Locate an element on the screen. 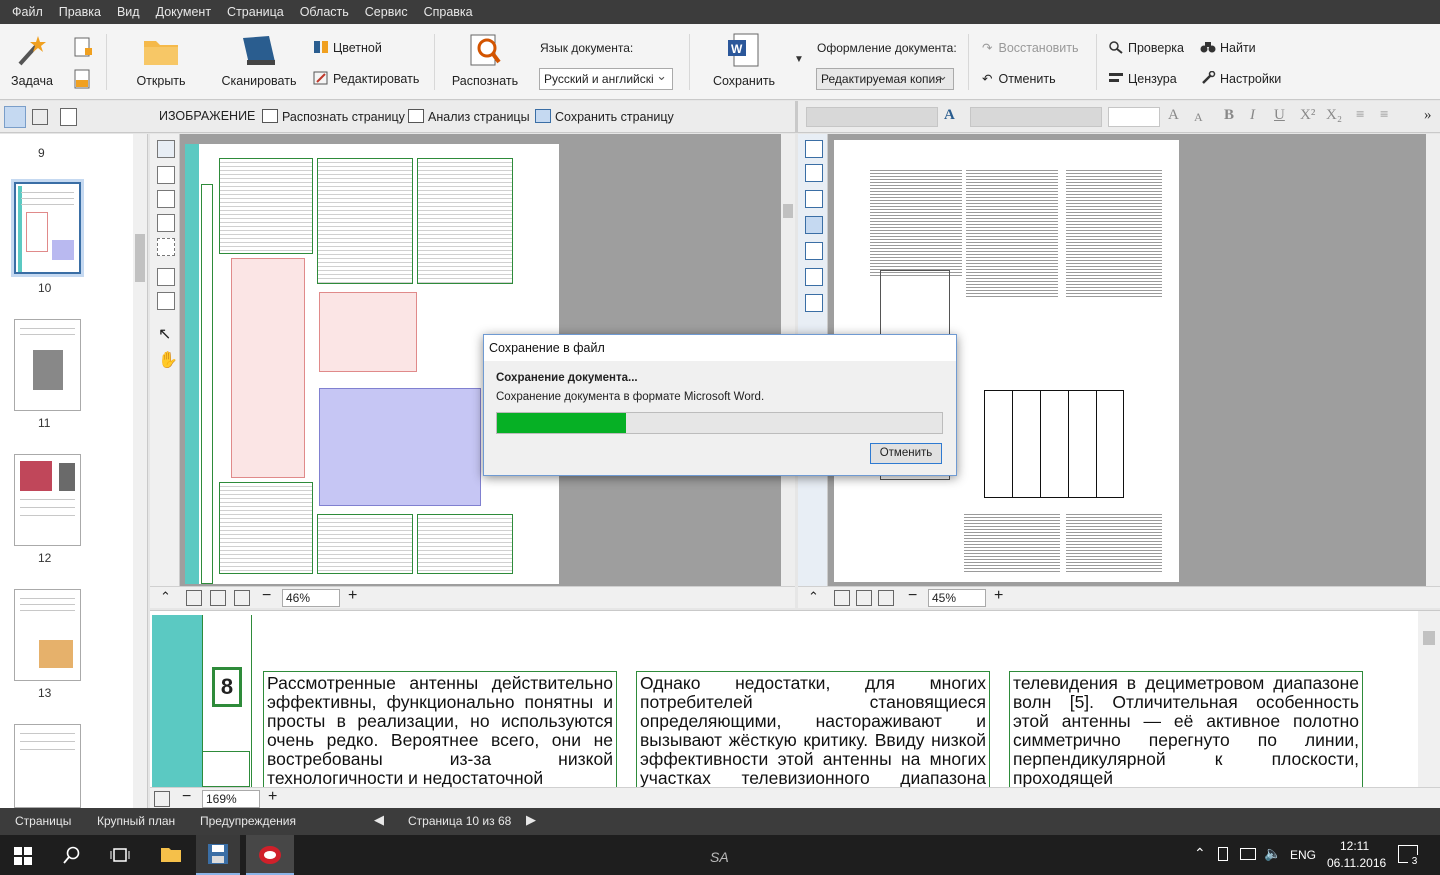  task-button: Задача is located at coordinates (36, 56).